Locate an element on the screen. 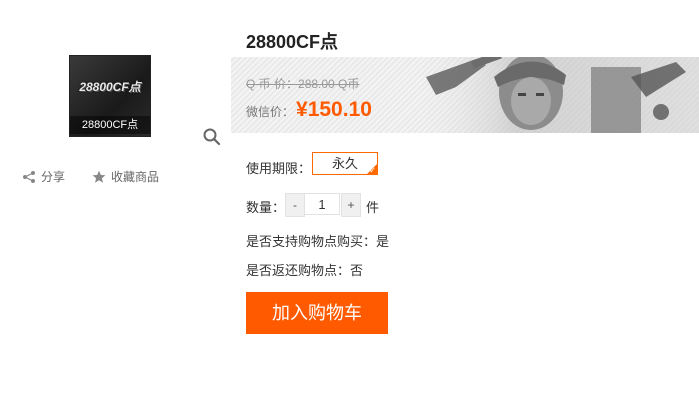  wechat-price-value: ¥150.10 is located at coordinates (334, 109).